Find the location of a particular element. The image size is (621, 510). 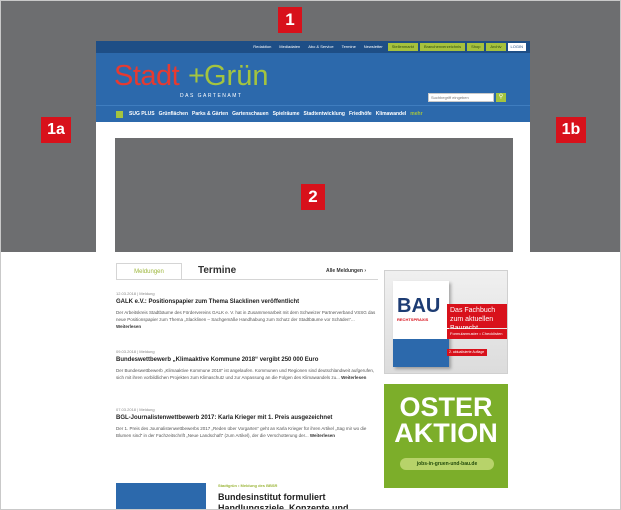

ad-bau-bullets: Formularmuster • Checklisten is located at coordinates (477, 334).